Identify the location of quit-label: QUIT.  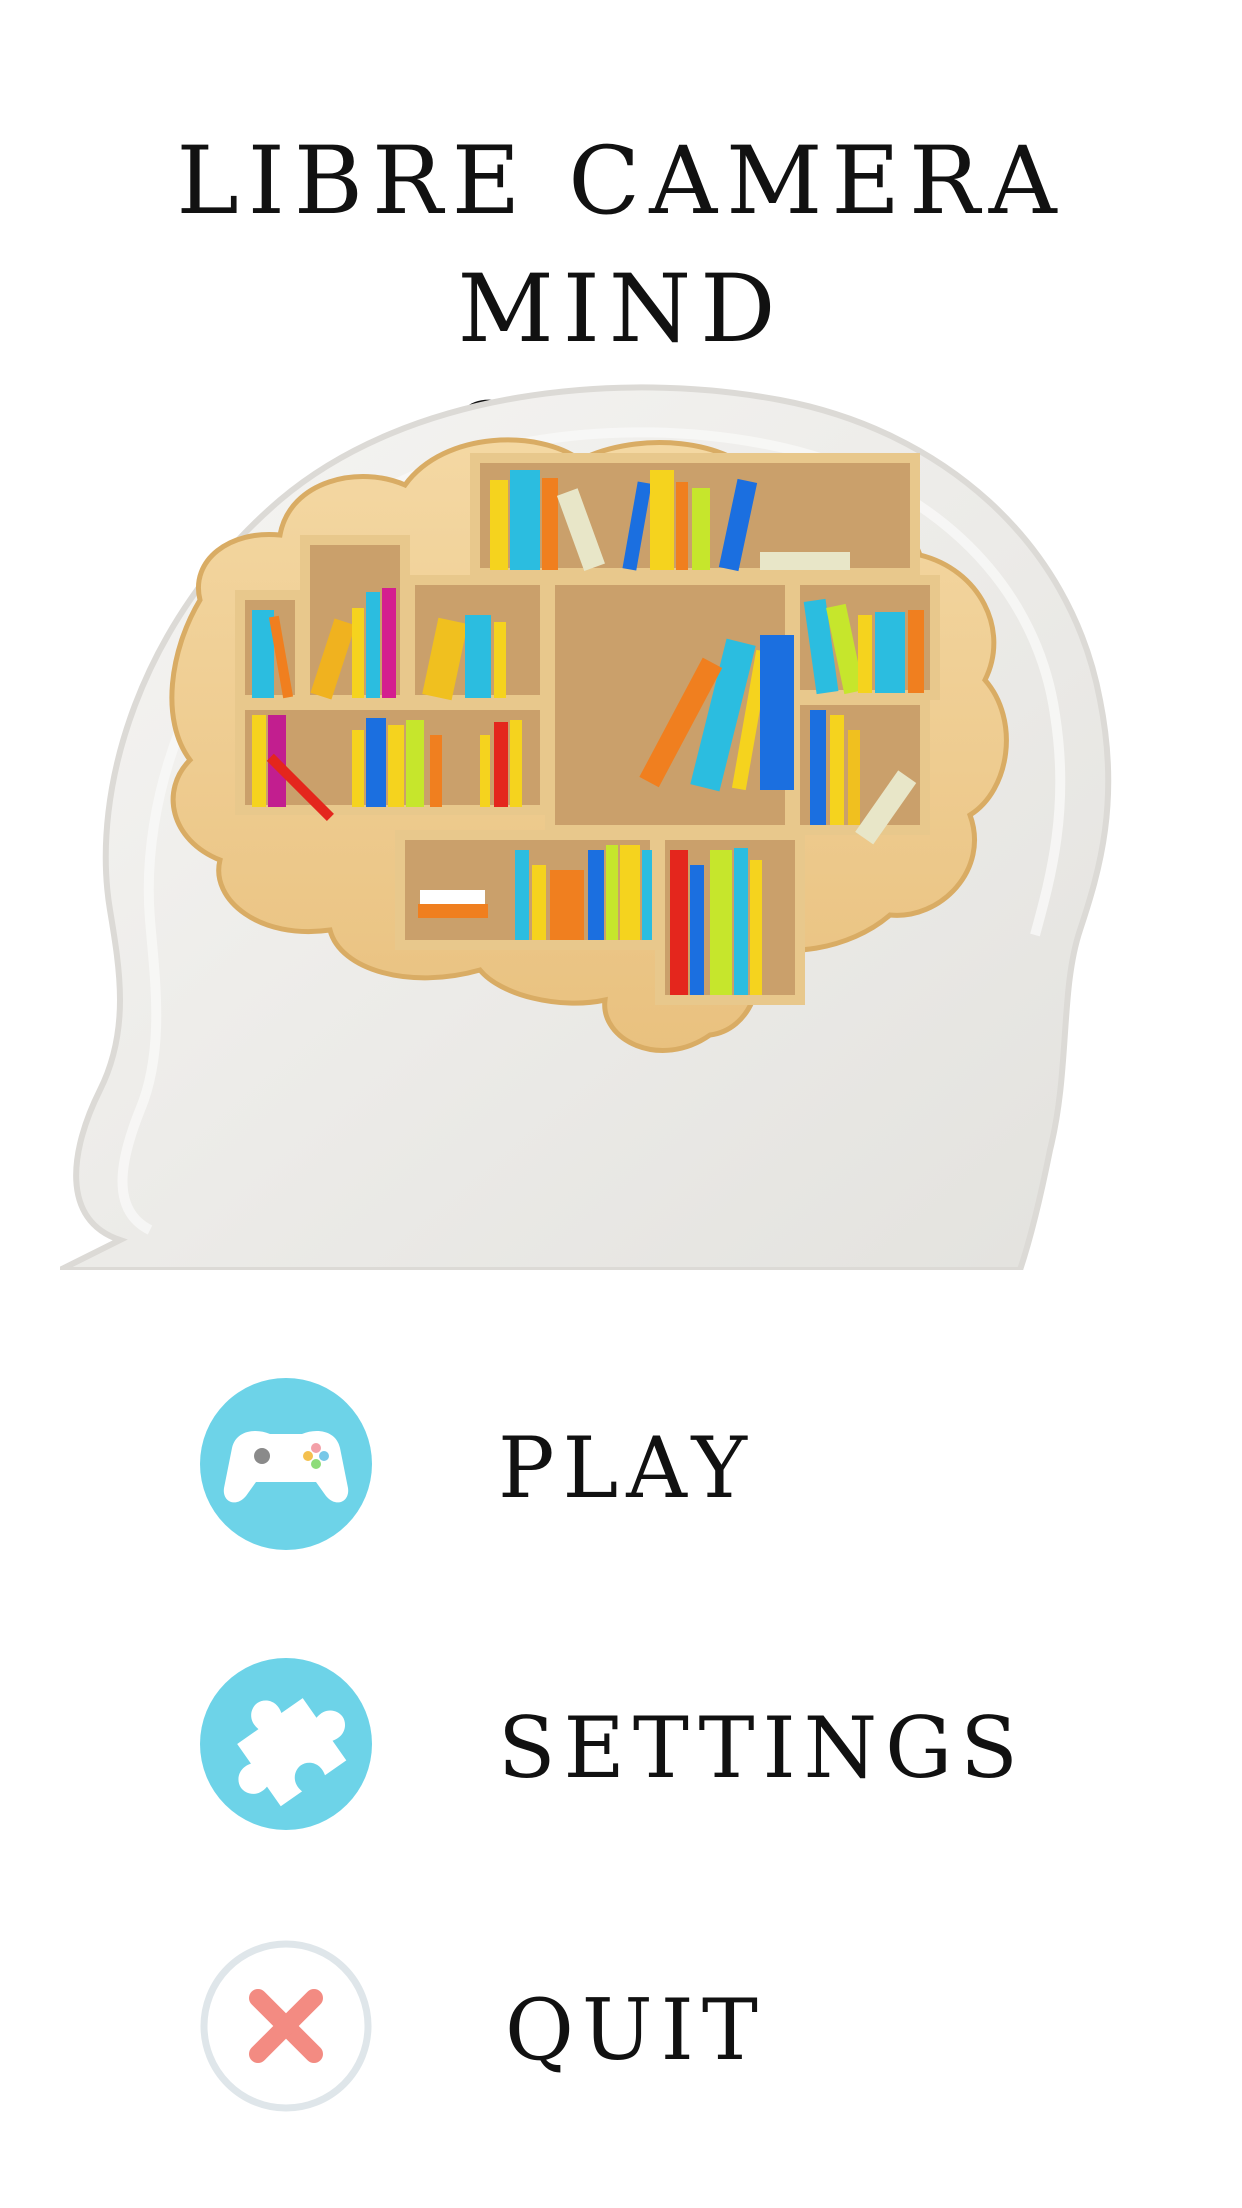
(635, 2030).